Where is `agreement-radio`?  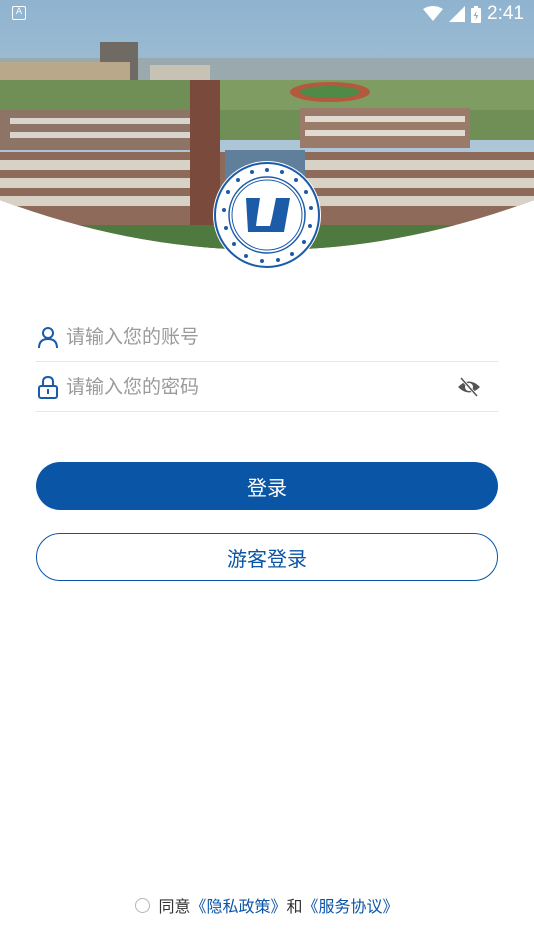
agreement-radio is located at coordinates (143, 905).